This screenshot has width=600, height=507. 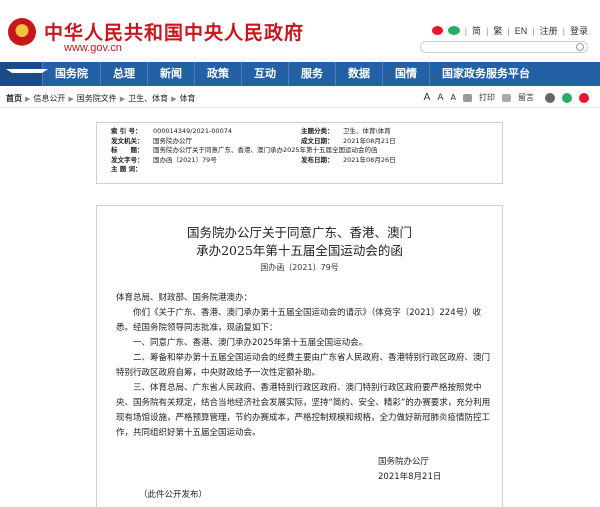 I want to click on meta-docno-label: 发文字号：, so click(x=127, y=159).